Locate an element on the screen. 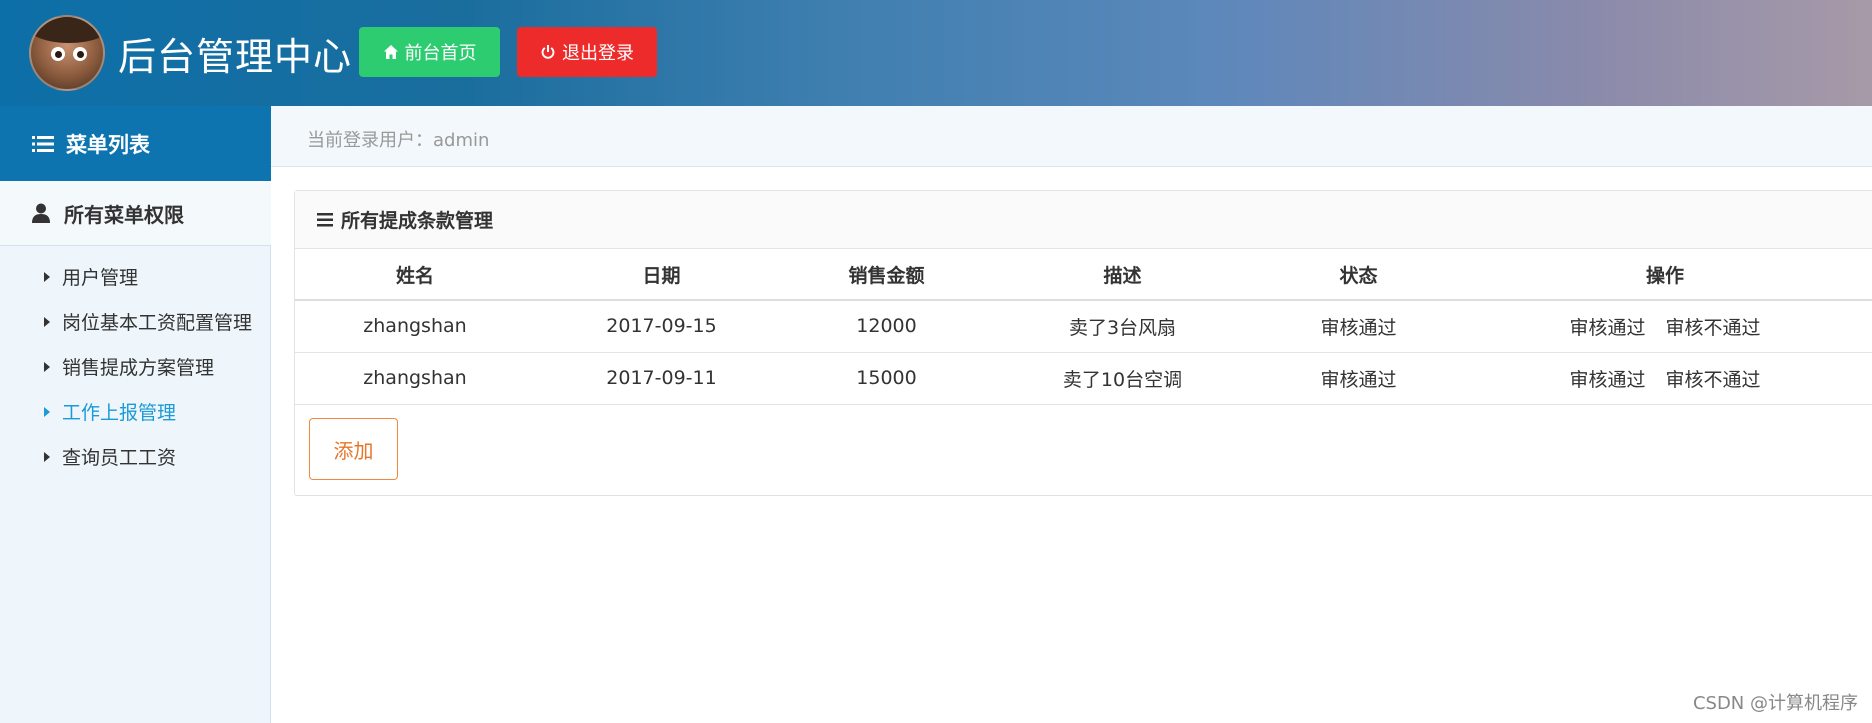 The height and width of the screenshot is (723, 1872). watermark: CSDN @计算机程序 is located at coordinates (1775, 703).